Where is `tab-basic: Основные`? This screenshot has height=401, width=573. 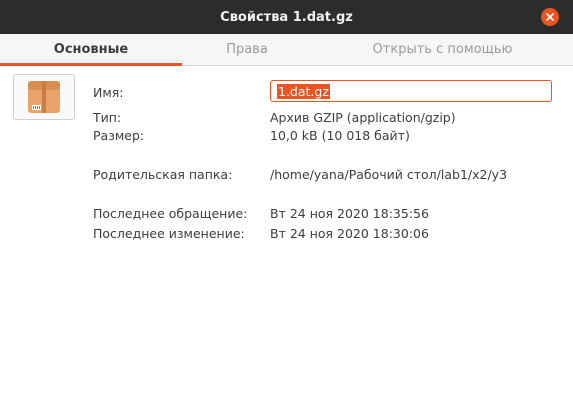
tab-basic: Основные is located at coordinates (91, 50).